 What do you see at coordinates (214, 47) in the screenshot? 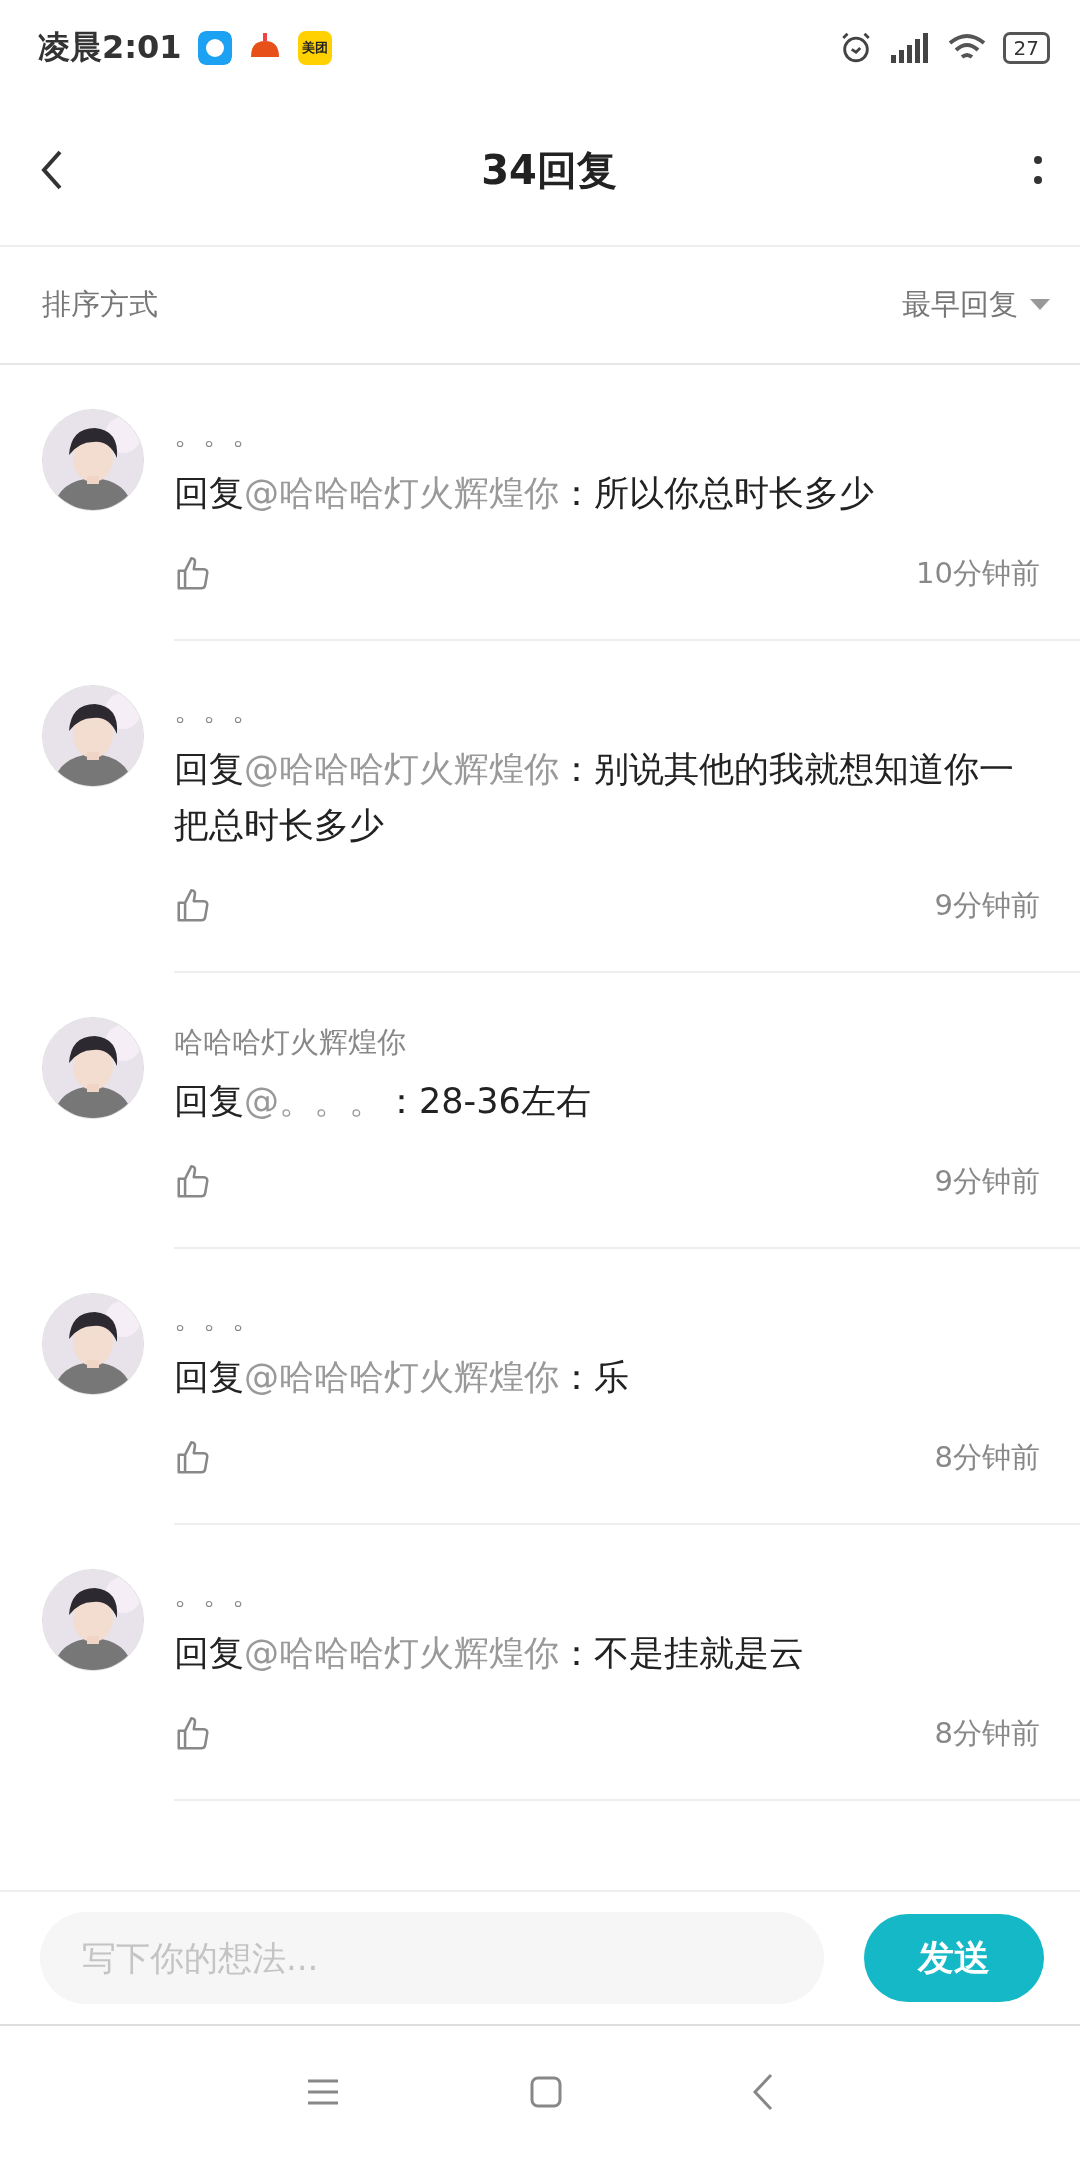
I see `app-icon` at bounding box center [214, 47].